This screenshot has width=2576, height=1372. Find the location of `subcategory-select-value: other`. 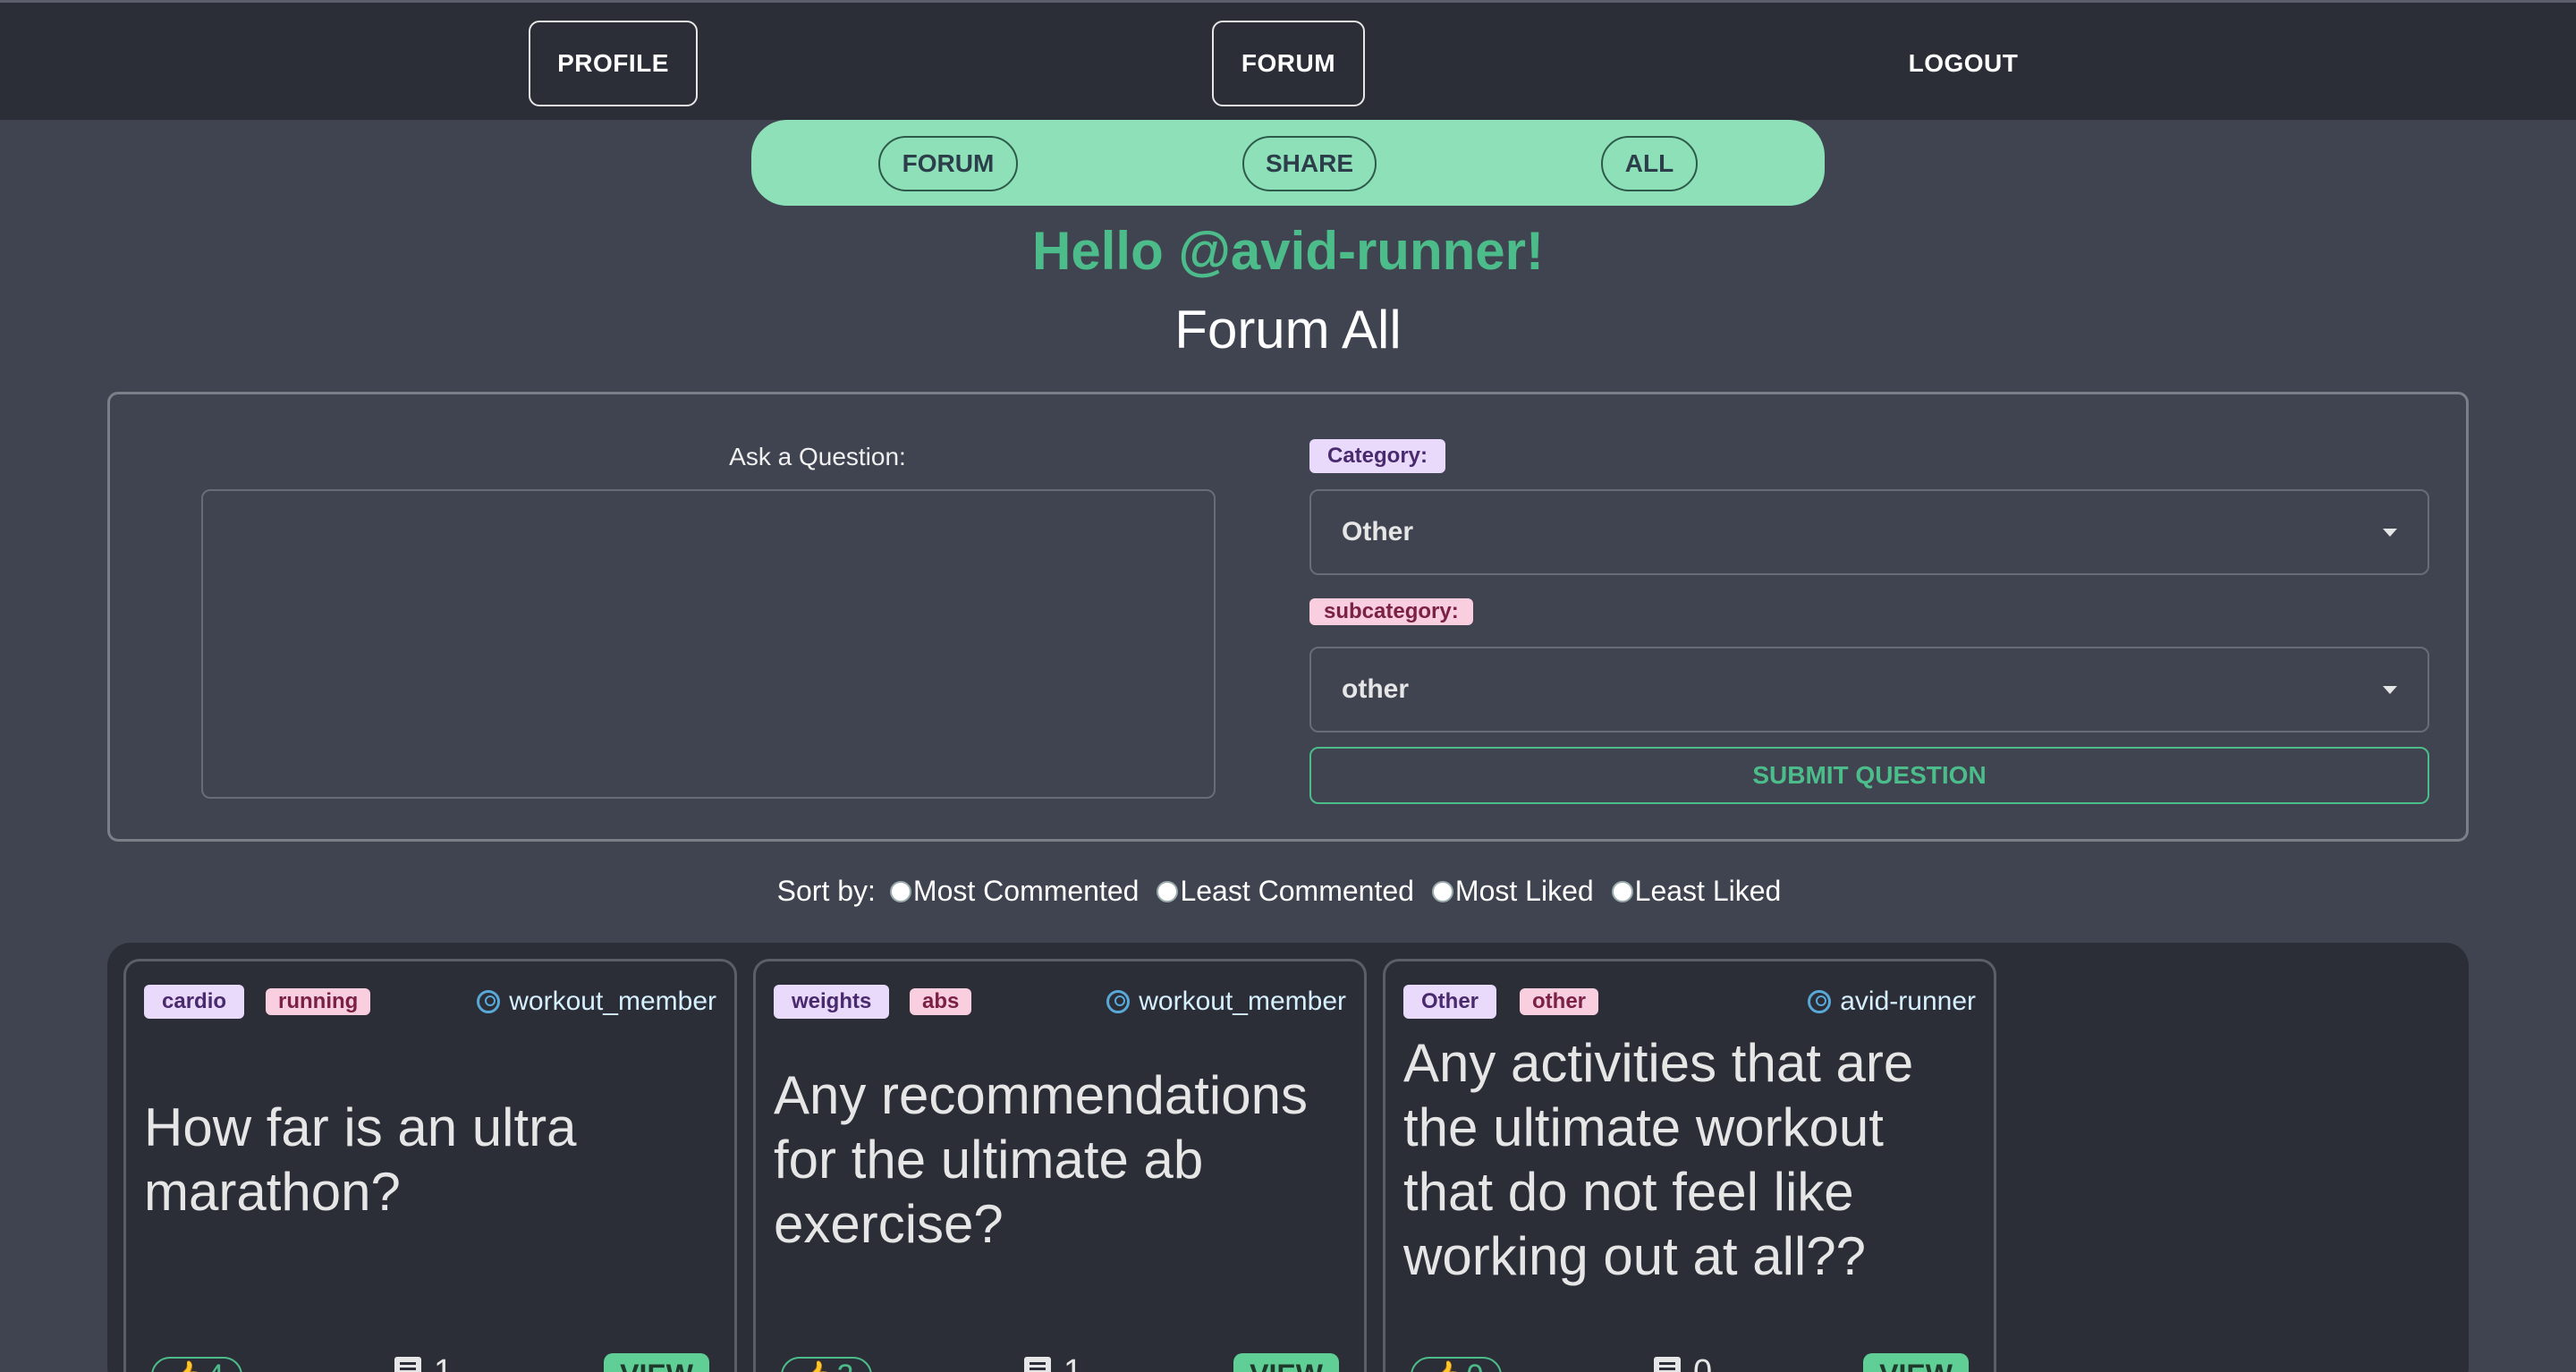

subcategory-select-value: other is located at coordinates (1375, 689).